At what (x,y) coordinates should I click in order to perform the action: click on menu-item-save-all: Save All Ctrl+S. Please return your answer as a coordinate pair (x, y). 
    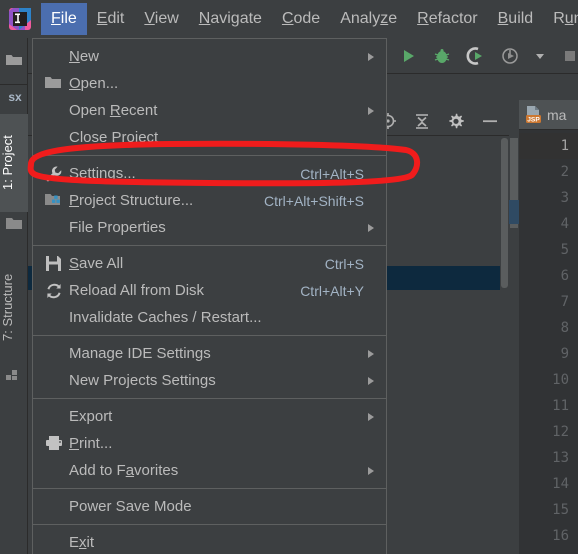
    Looking at the image, I should click on (209, 263).